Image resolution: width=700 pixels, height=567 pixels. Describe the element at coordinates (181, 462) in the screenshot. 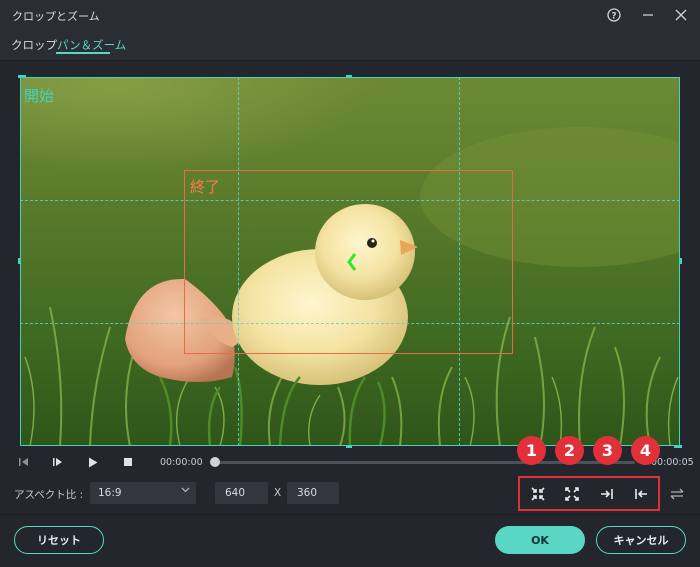

I see `current-time: 00:00:00` at that location.